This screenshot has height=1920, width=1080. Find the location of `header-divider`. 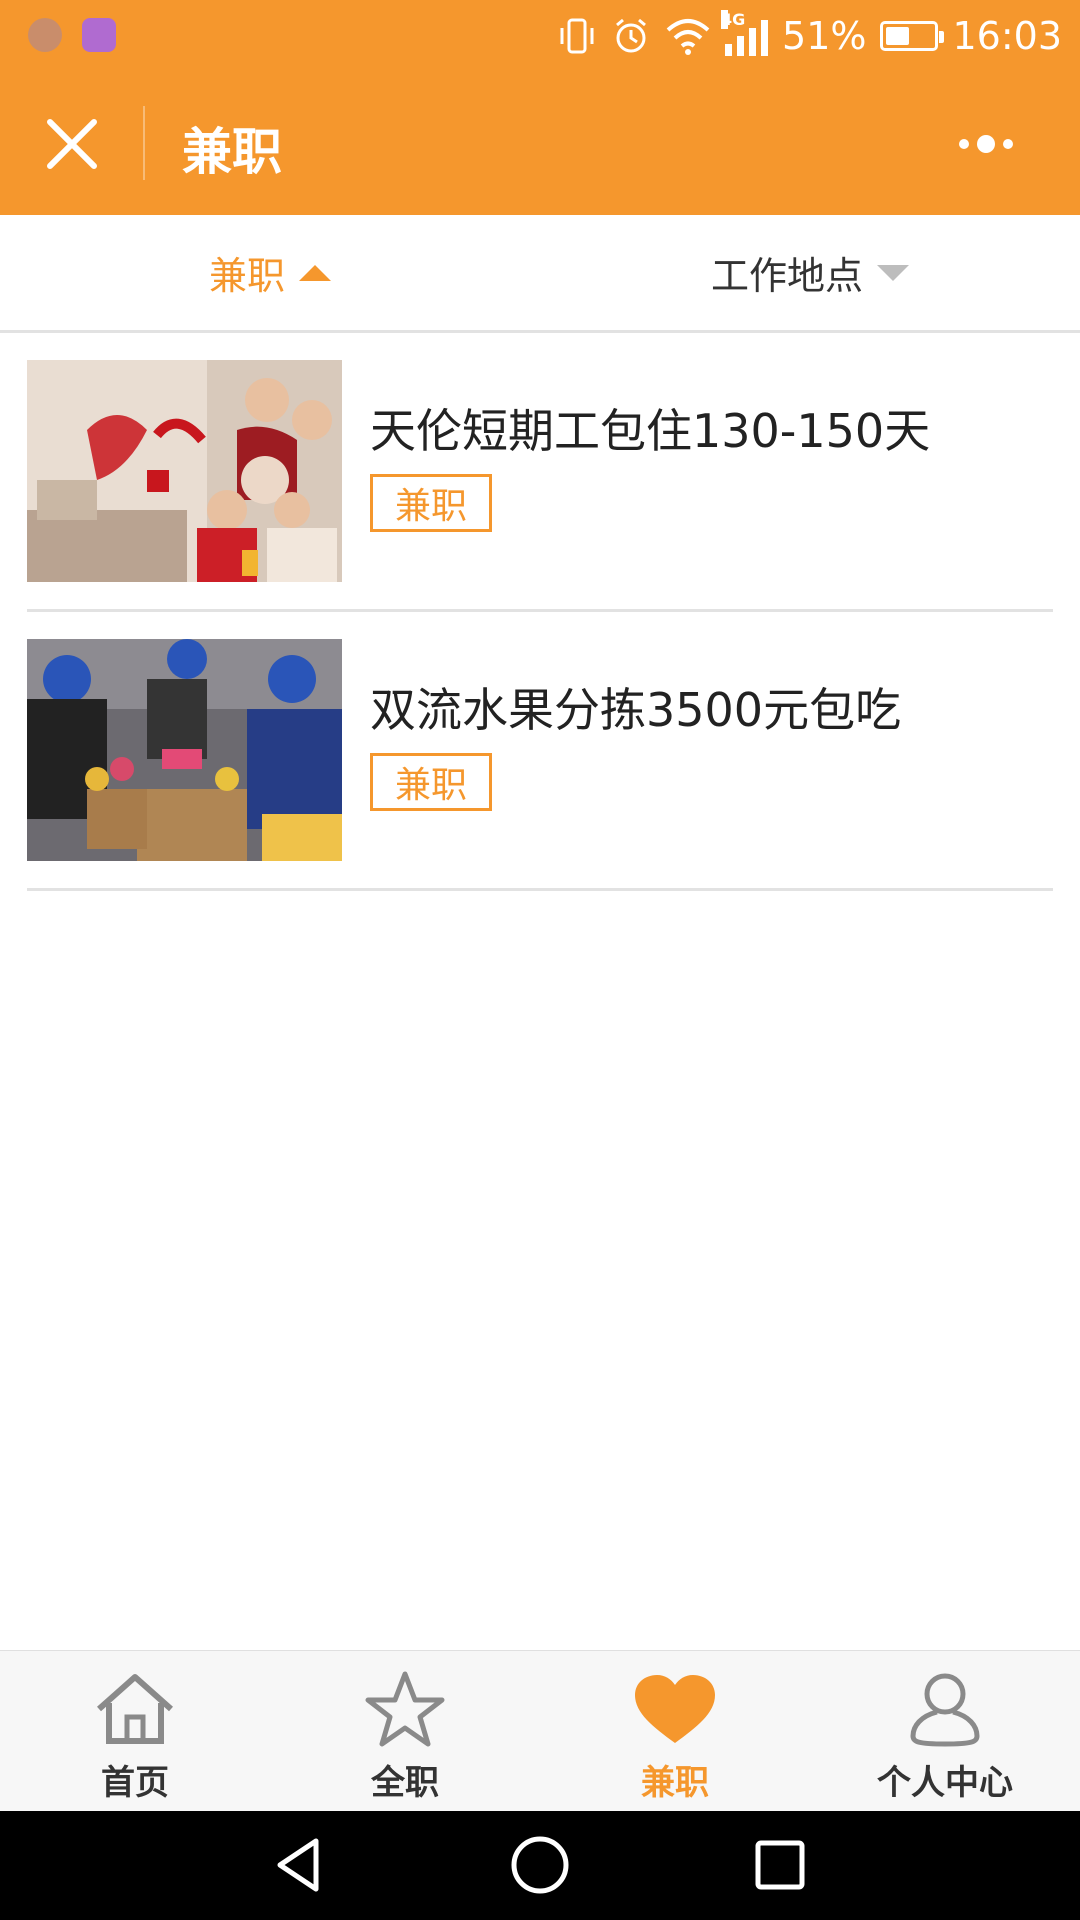

header-divider is located at coordinates (144, 143).